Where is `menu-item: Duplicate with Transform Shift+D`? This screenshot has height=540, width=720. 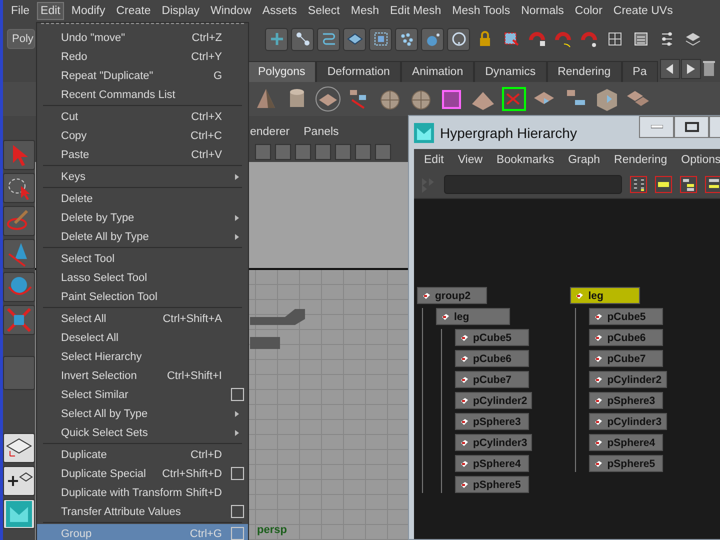
menu-item: Duplicate with Transform Shift+D is located at coordinates (142, 492).